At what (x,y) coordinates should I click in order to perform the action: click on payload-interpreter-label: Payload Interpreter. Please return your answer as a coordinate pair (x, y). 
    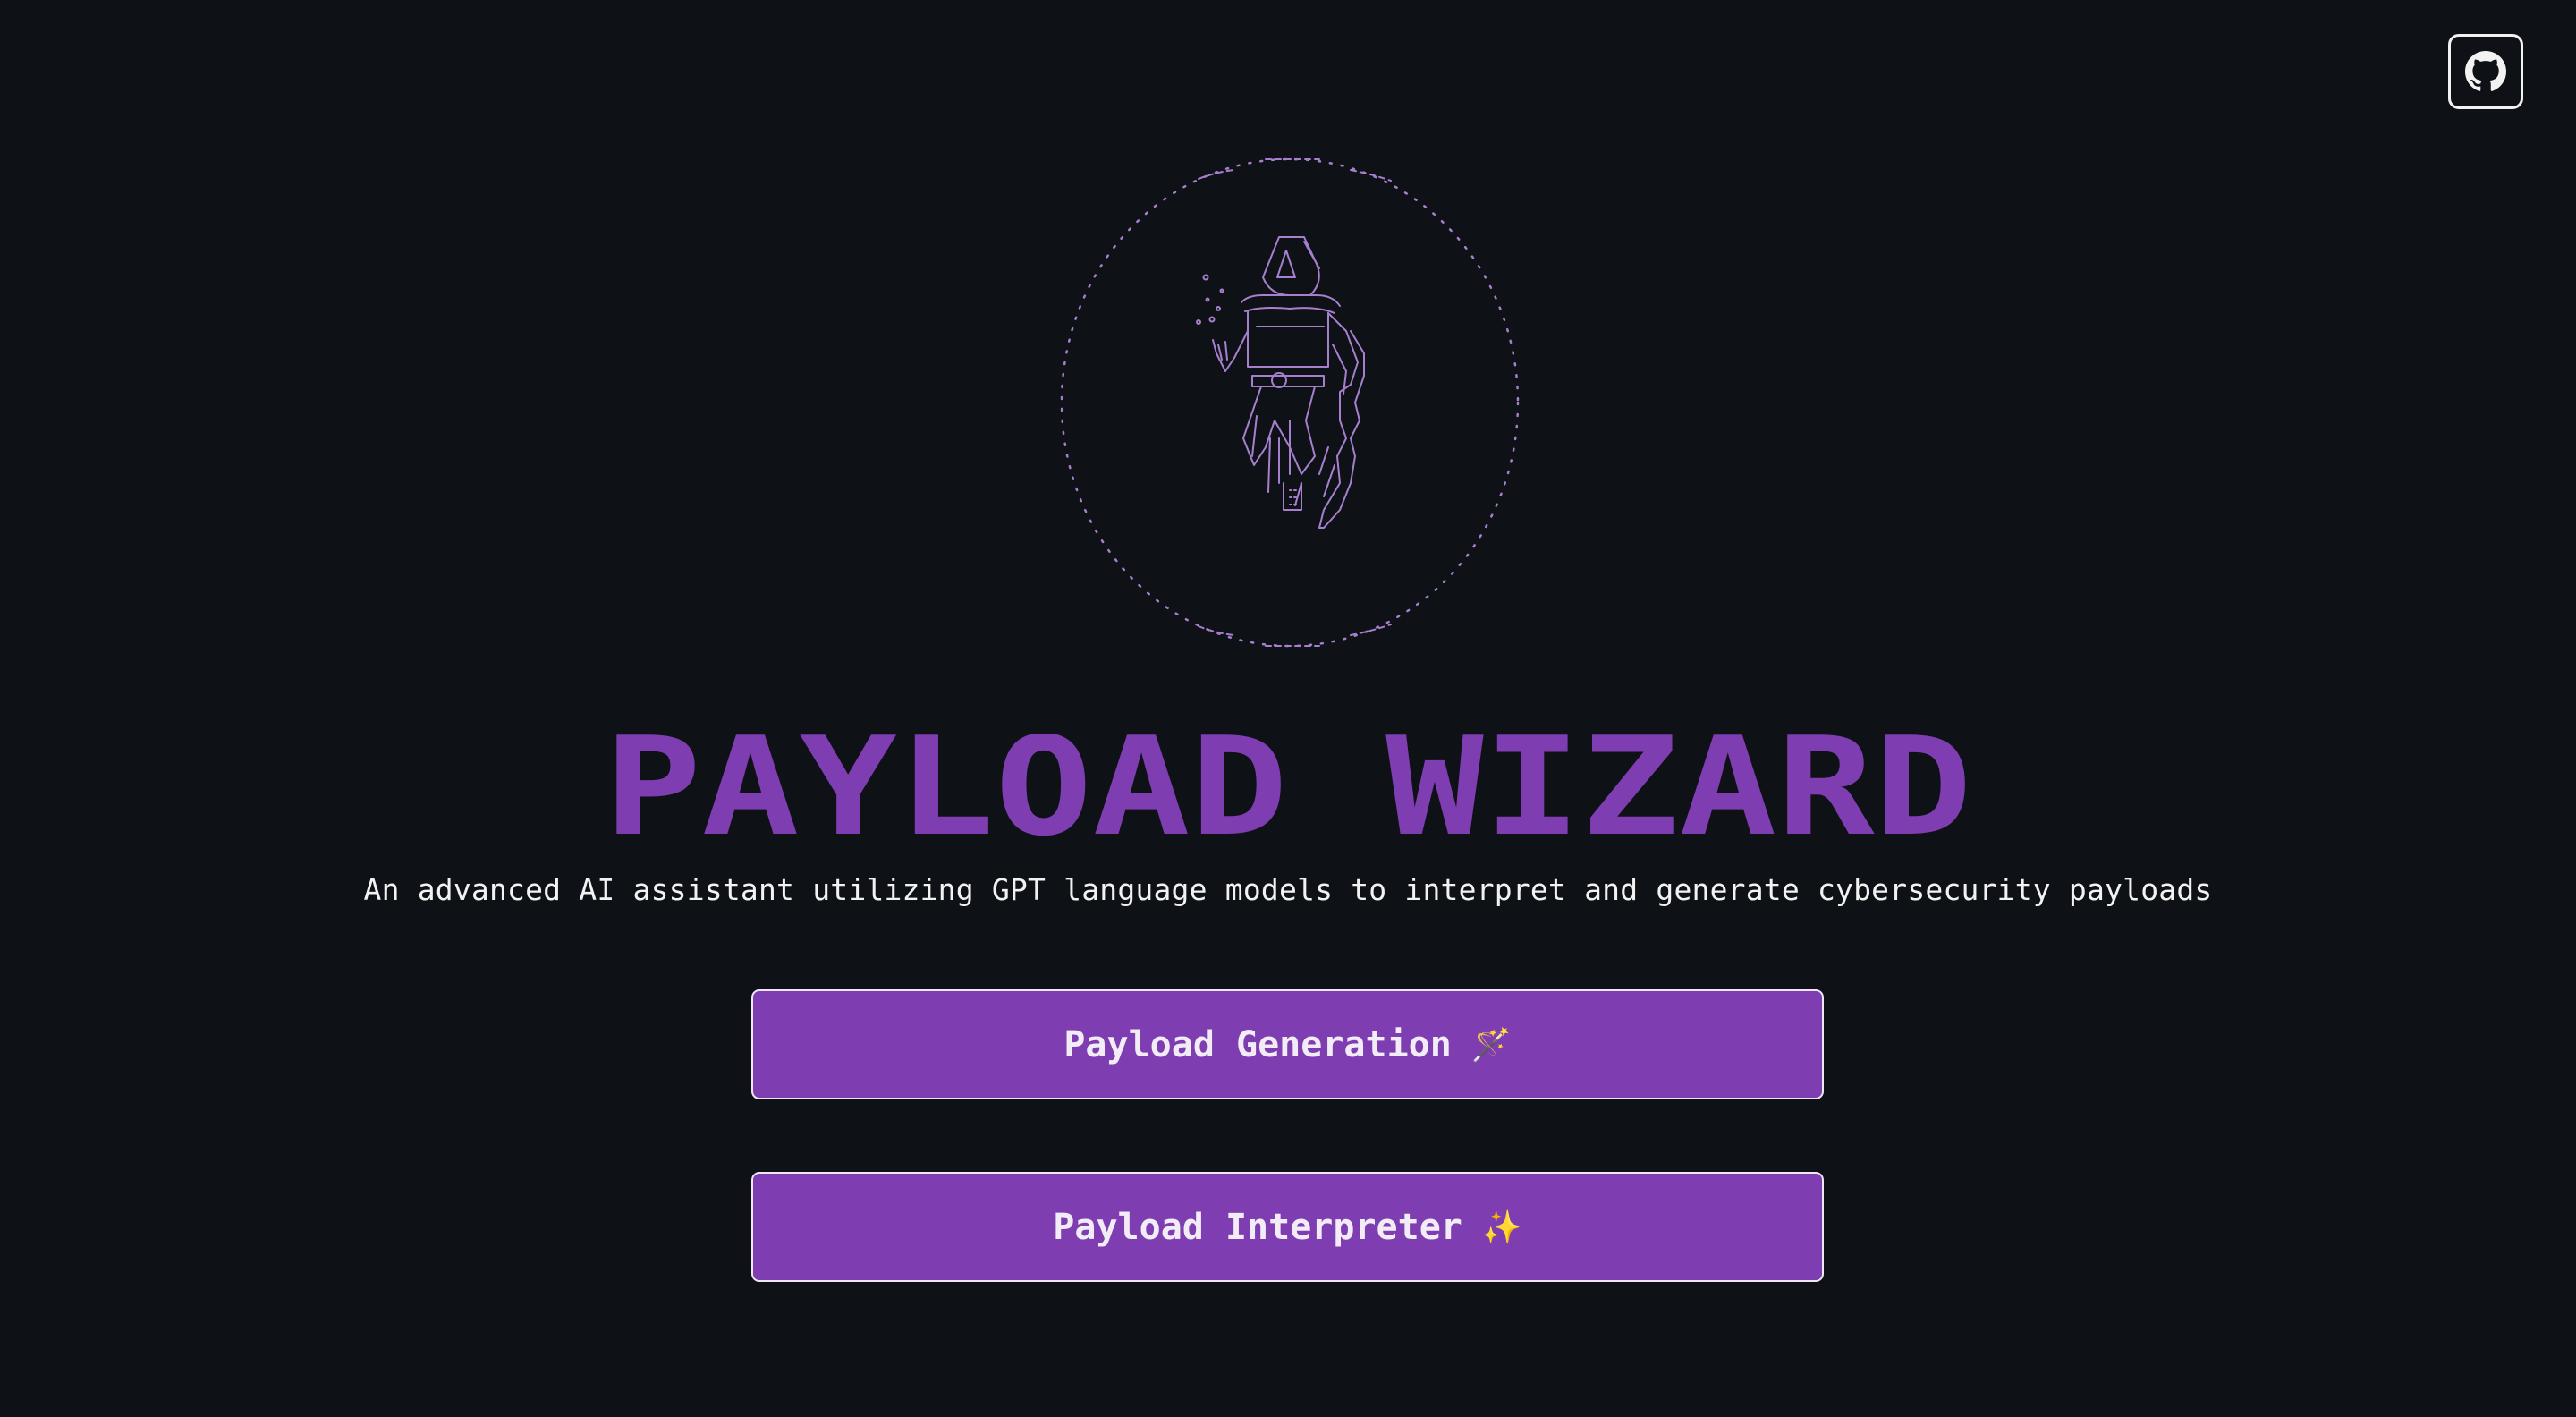
    Looking at the image, I should click on (1257, 1227).